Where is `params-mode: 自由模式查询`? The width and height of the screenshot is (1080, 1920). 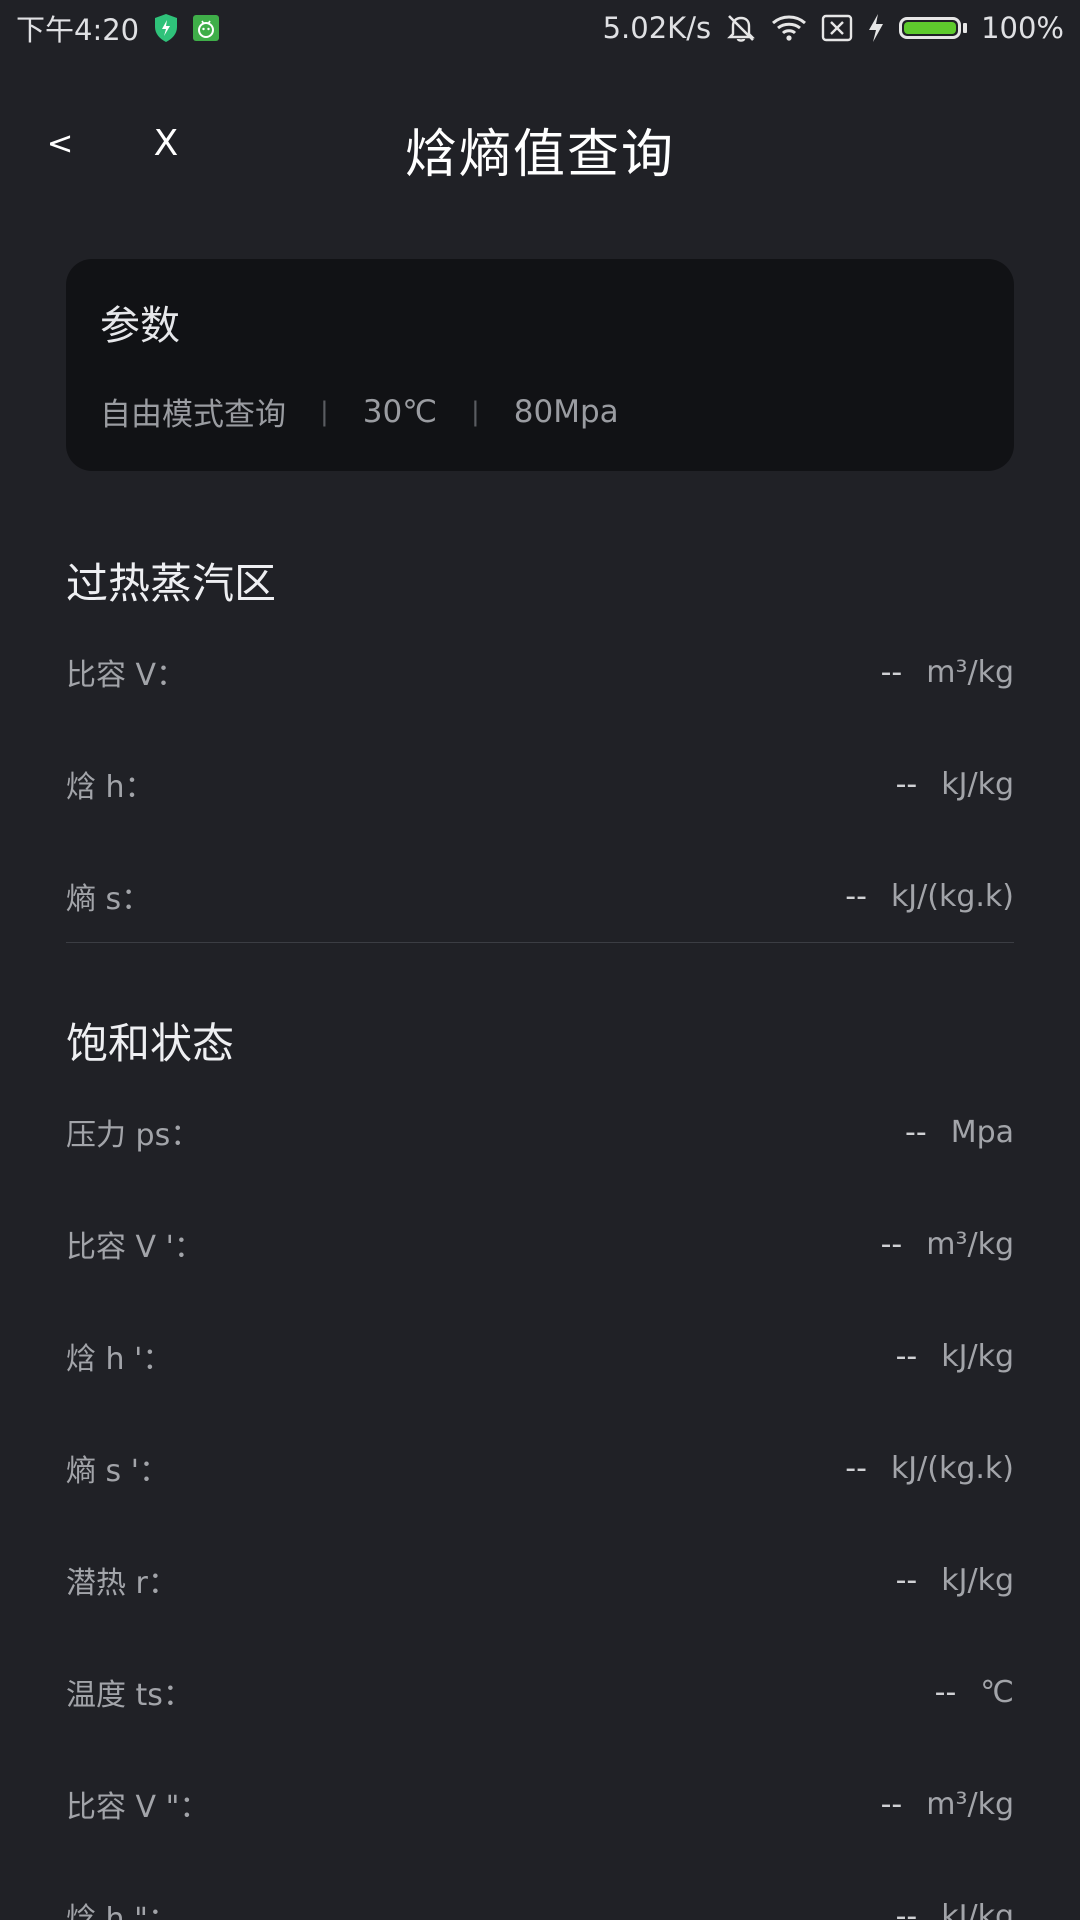 params-mode: 自由模式查询 is located at coordinates (193, 415).